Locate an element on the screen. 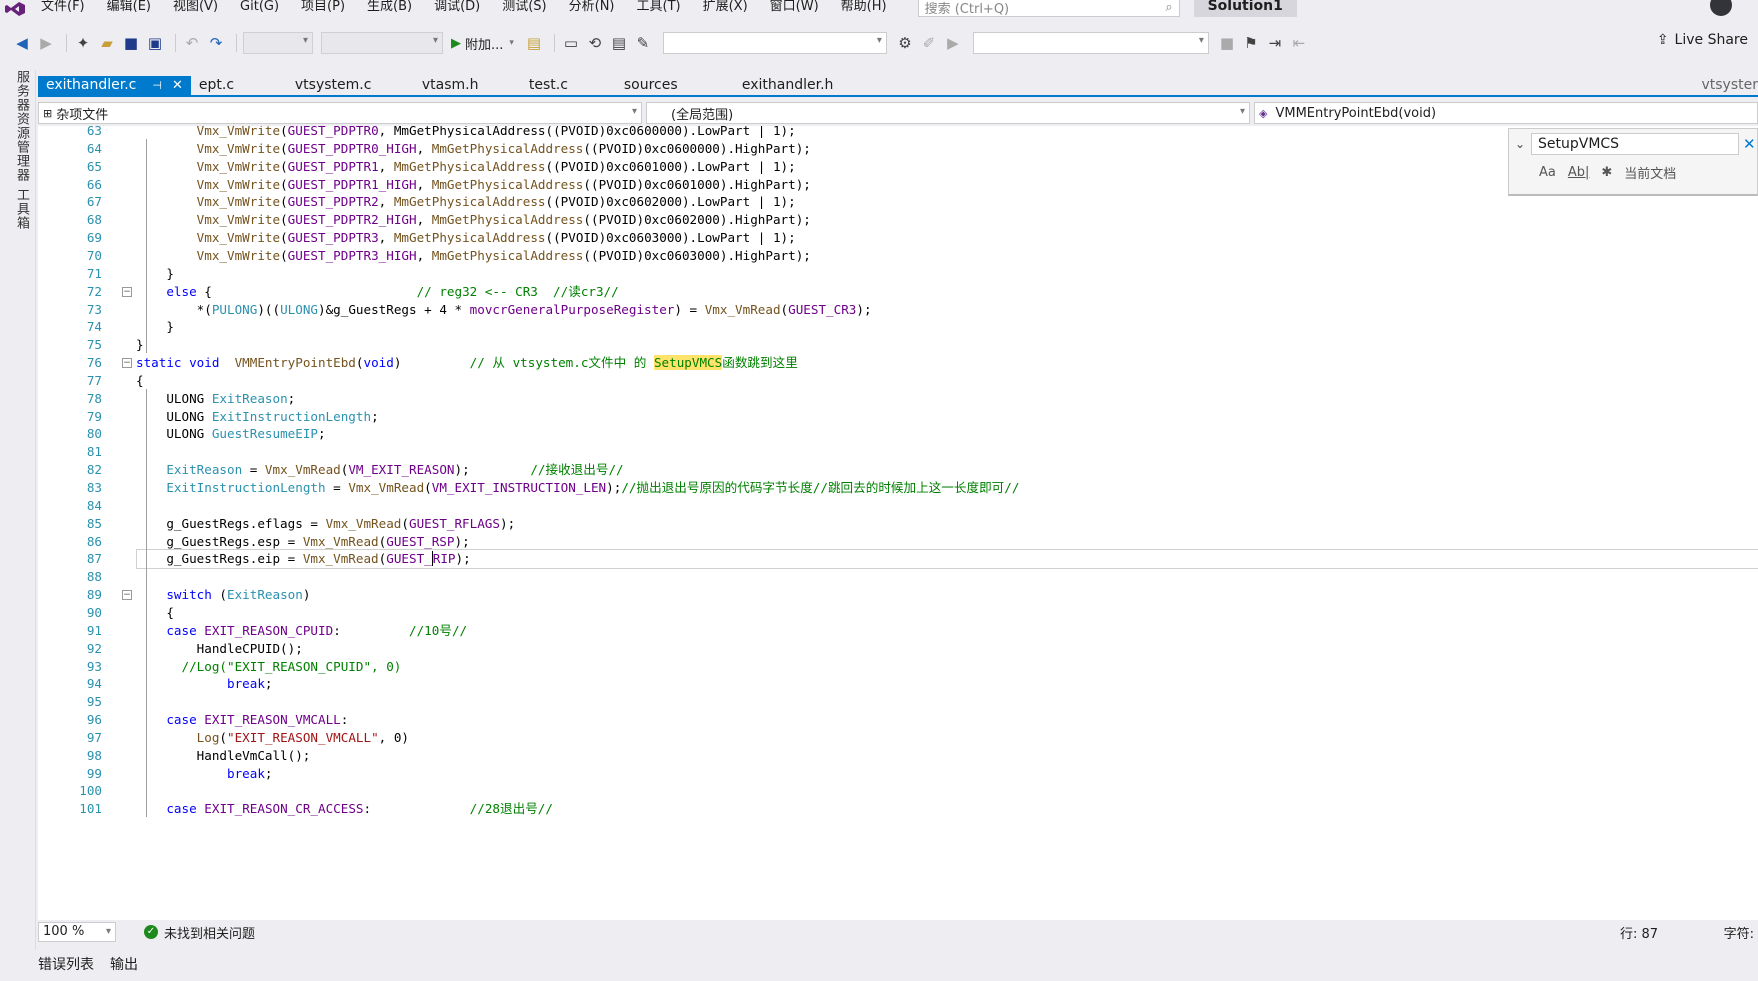 Image resolution: width=1758 pixels, height=981 pixels. tab-ept-c: ept.c is located at coordinates (239, 85).